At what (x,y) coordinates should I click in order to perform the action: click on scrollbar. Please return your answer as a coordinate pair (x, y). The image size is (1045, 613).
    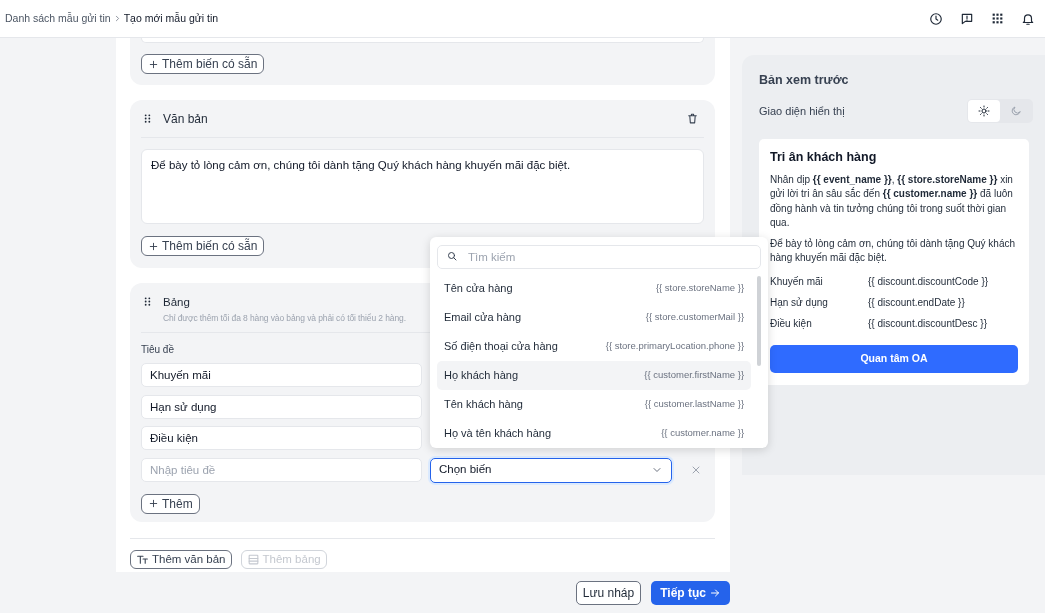
    Looking at the image, I should click on (759, 321).